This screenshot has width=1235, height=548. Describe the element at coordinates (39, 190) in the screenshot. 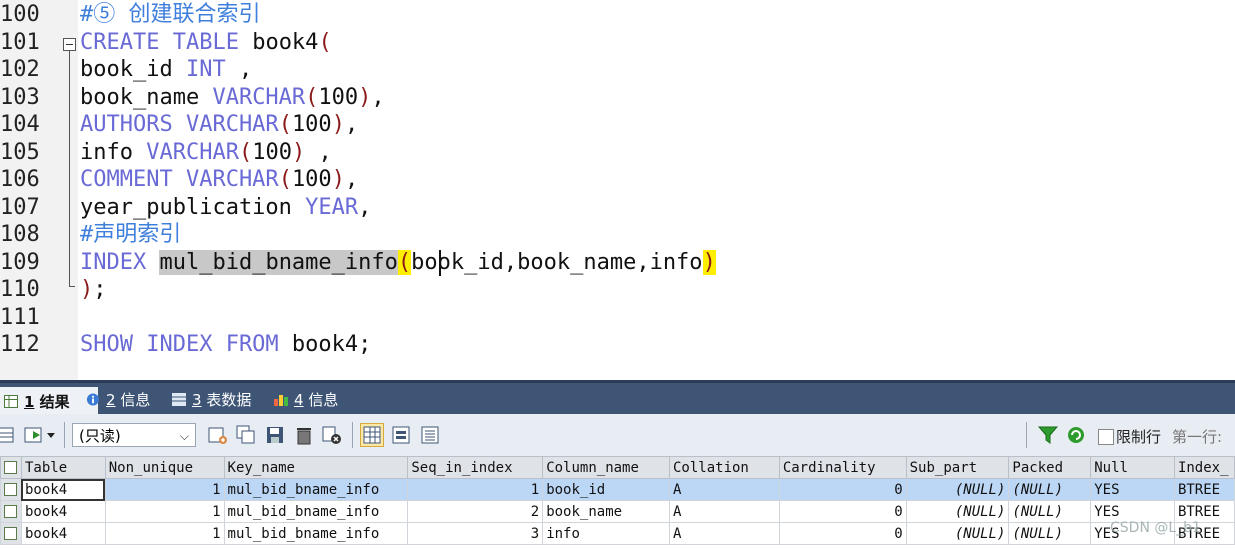

I see `line-number-gutter: 100 101 102 103 104 105 106 107 108 109 110 111 112` at that location.